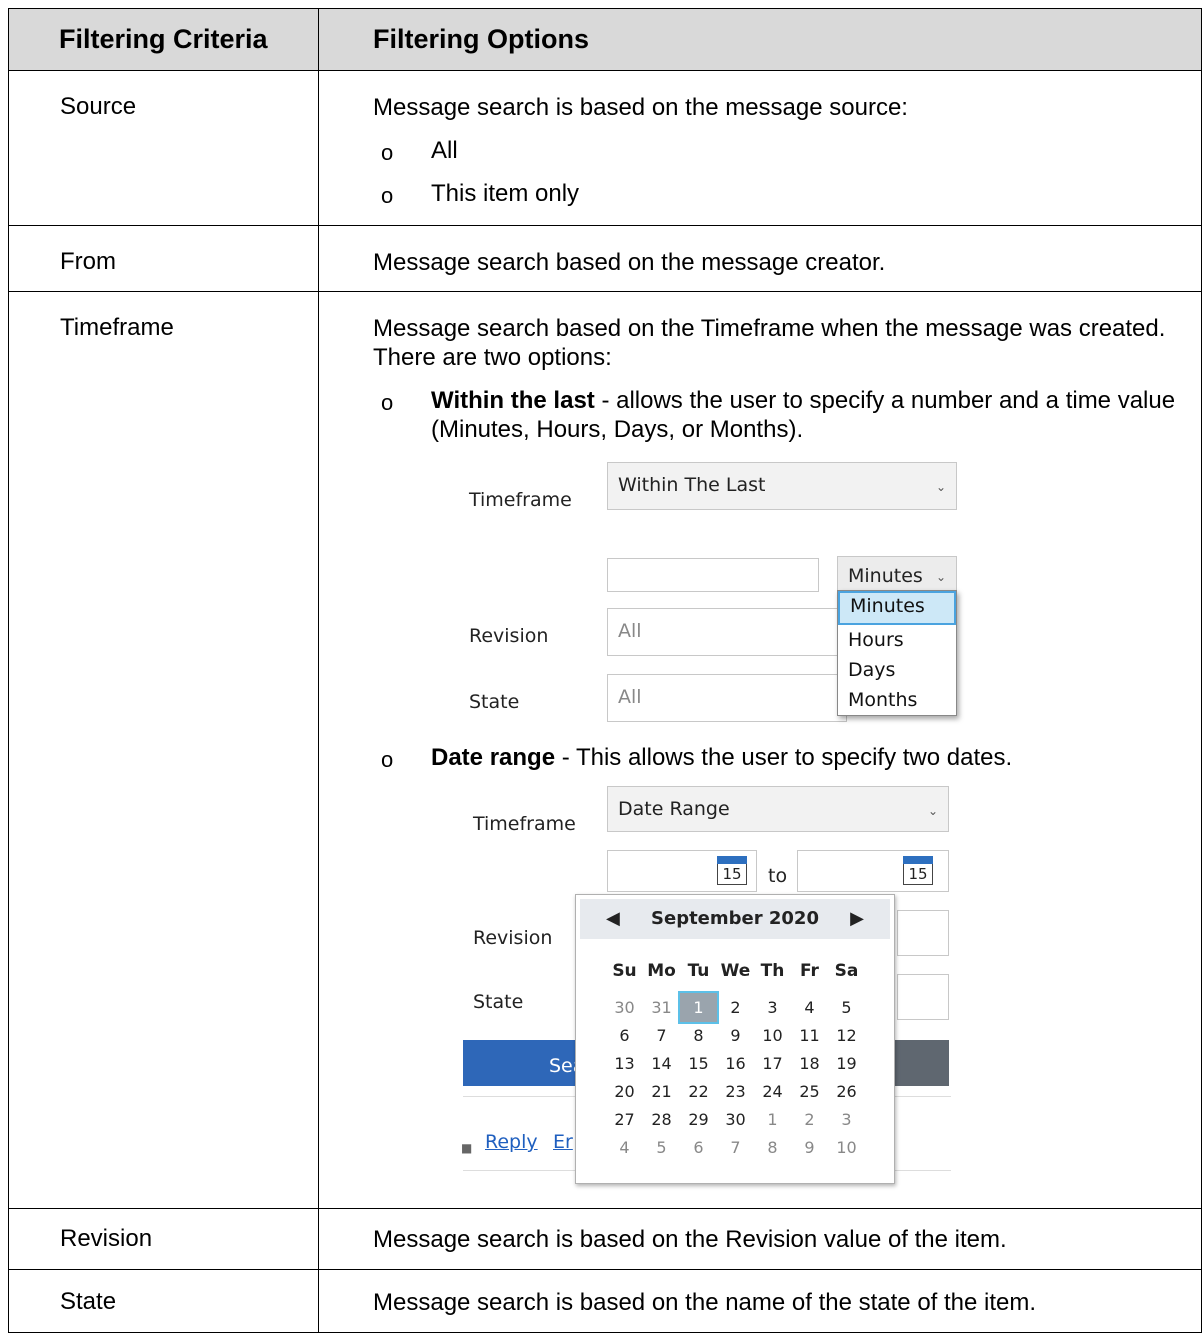 Image resolution: width=1203 pixels, height=1333 pixels. What do you see at coordinates (511, 1142) in the screenshot?
I see `reply-link: Reply` at bounding box center [511, 1142].